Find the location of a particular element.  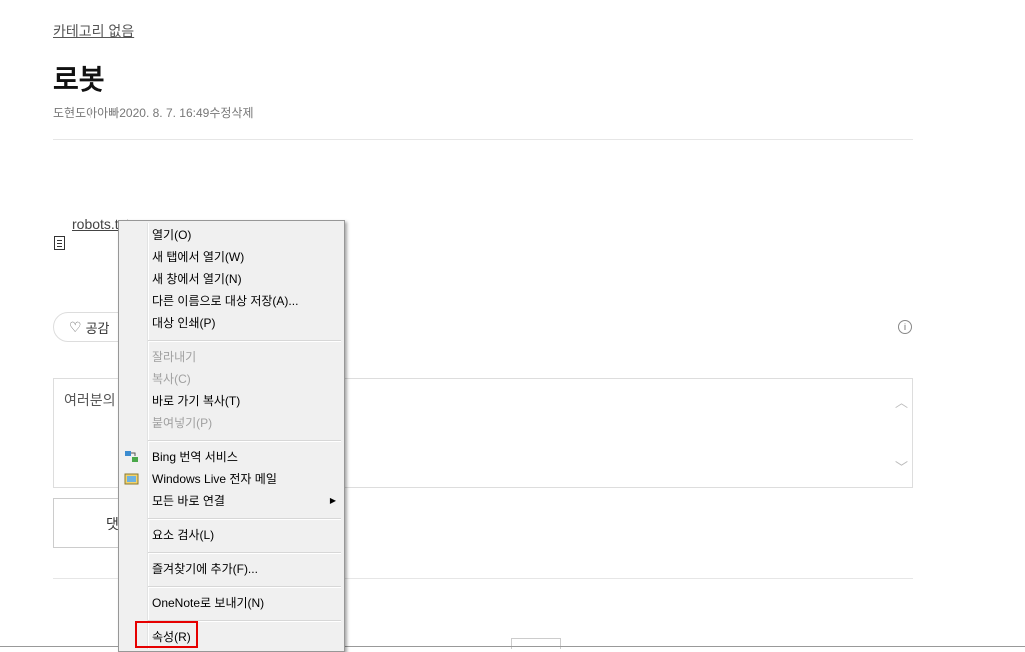

category-link: 카테고리 없음 is located at coordinates (93, 31).